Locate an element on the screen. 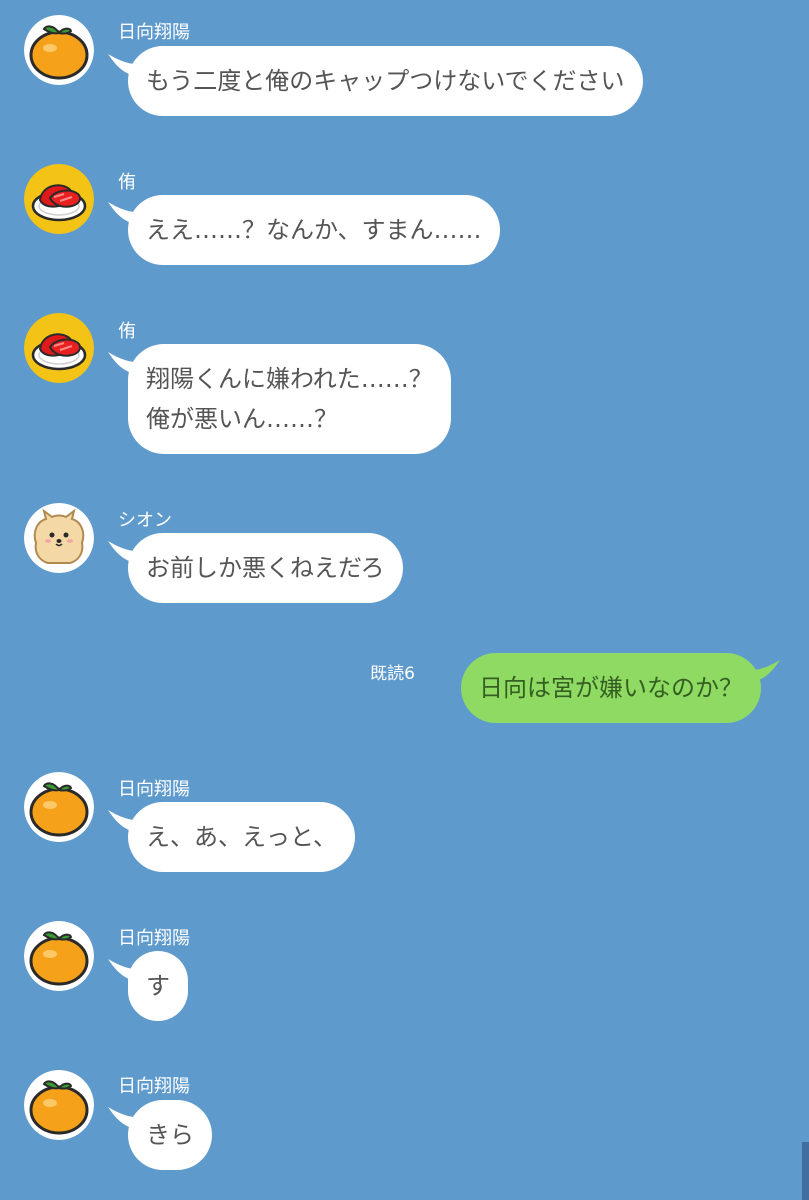 Image resolution: width=809 pixels, height=1200 pixels. message-text: もう二度と俺のキャップつけないでください is located at coordinates (385, 81).